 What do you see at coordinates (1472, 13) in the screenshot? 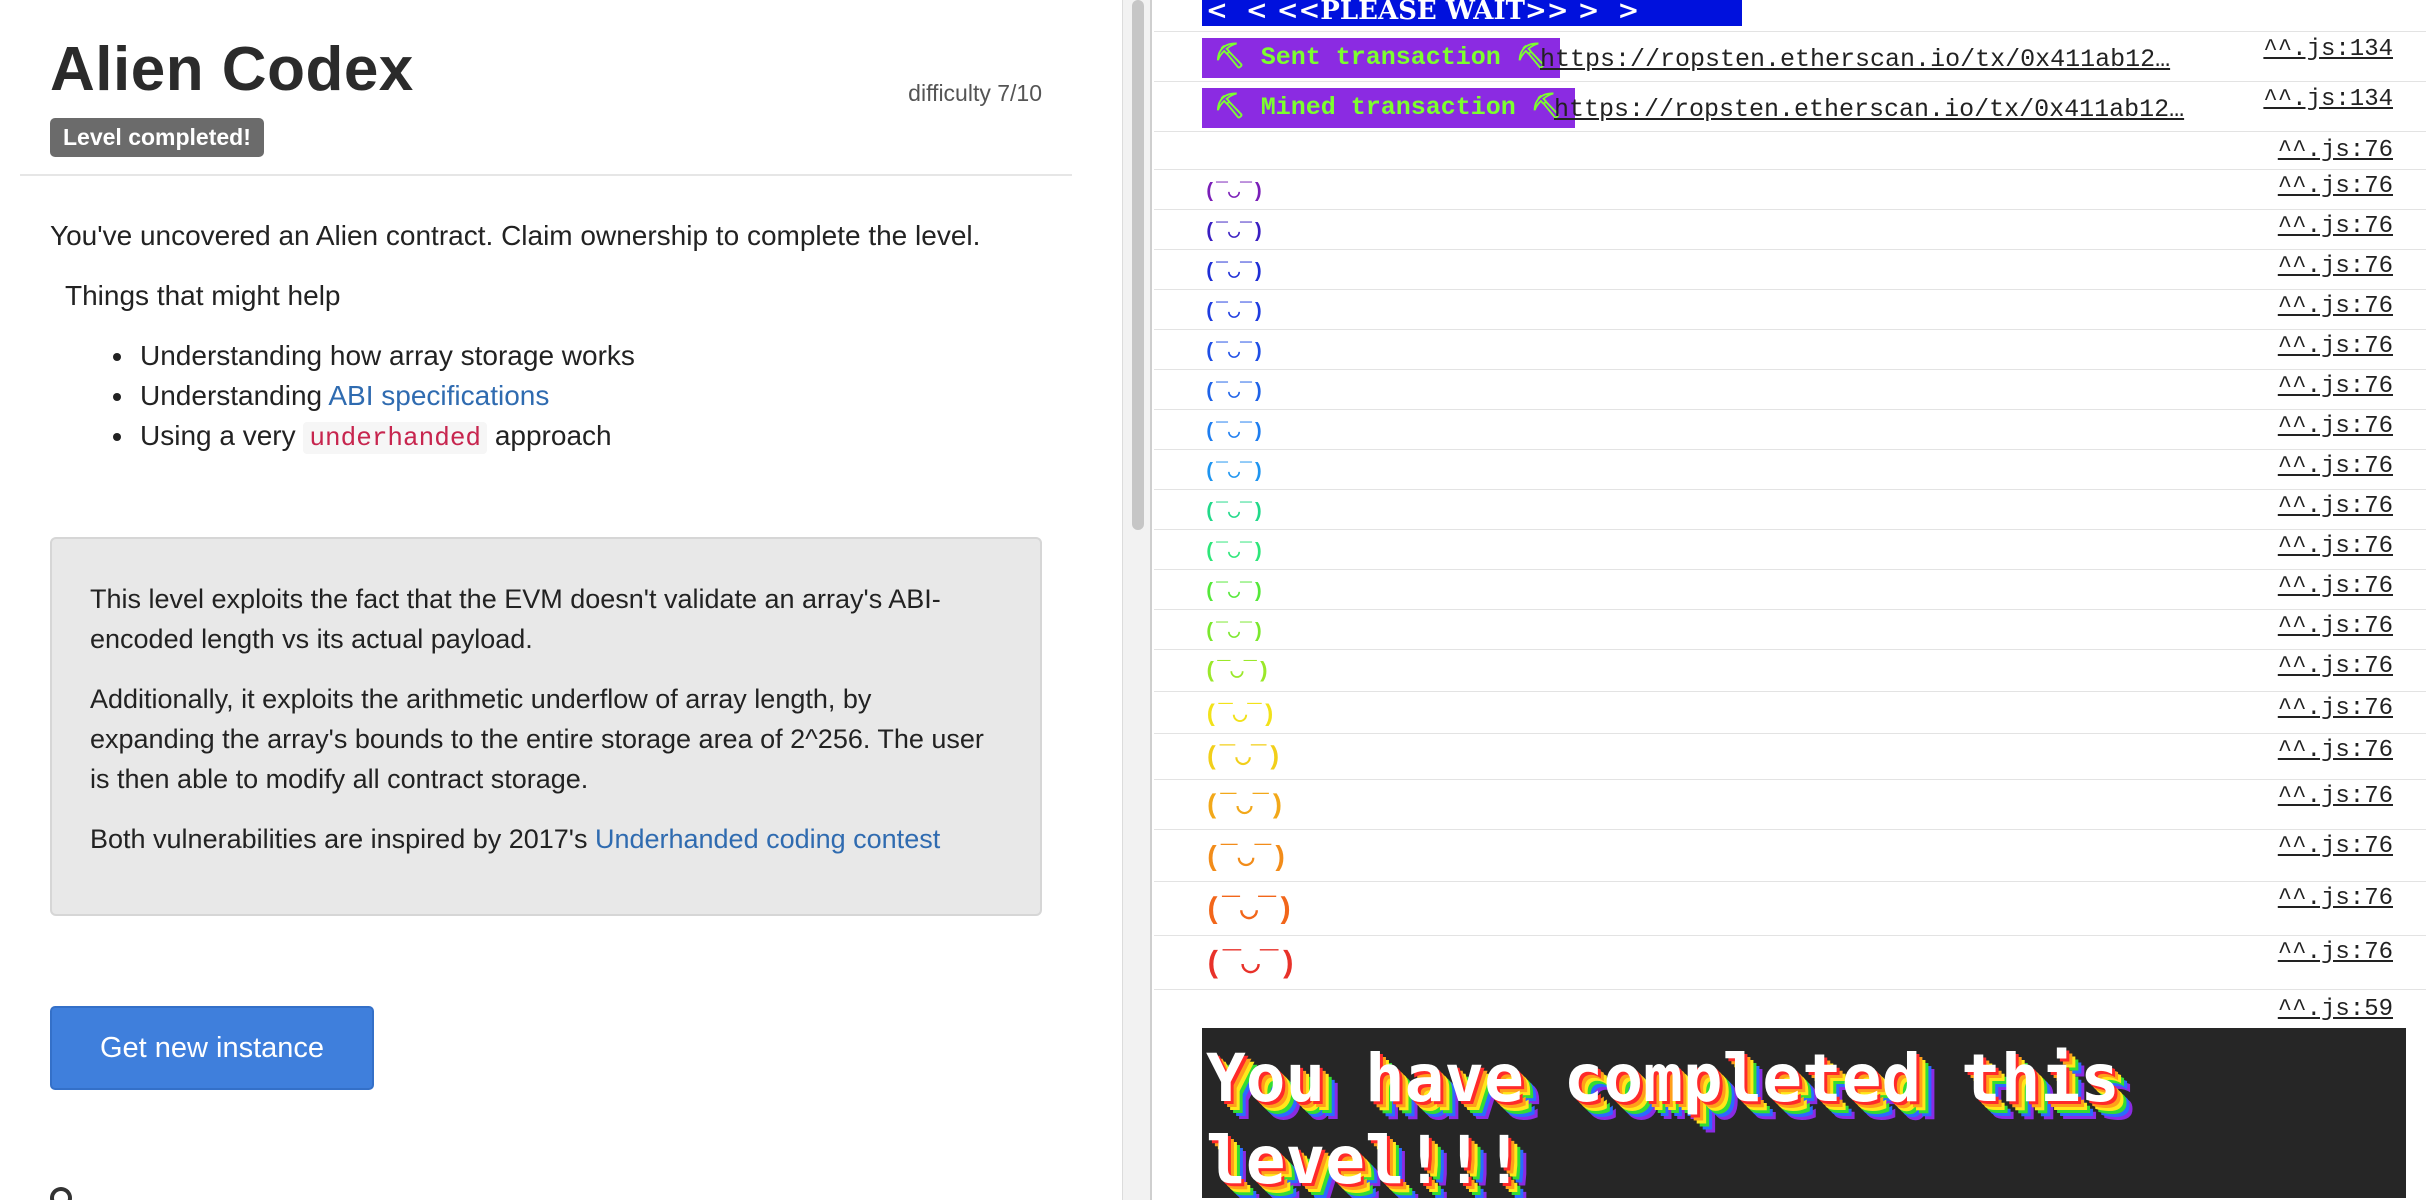
I see `please-wait-banner: < < <<PLEASE WAIT>> > >` at bounding box center [1472, 13].